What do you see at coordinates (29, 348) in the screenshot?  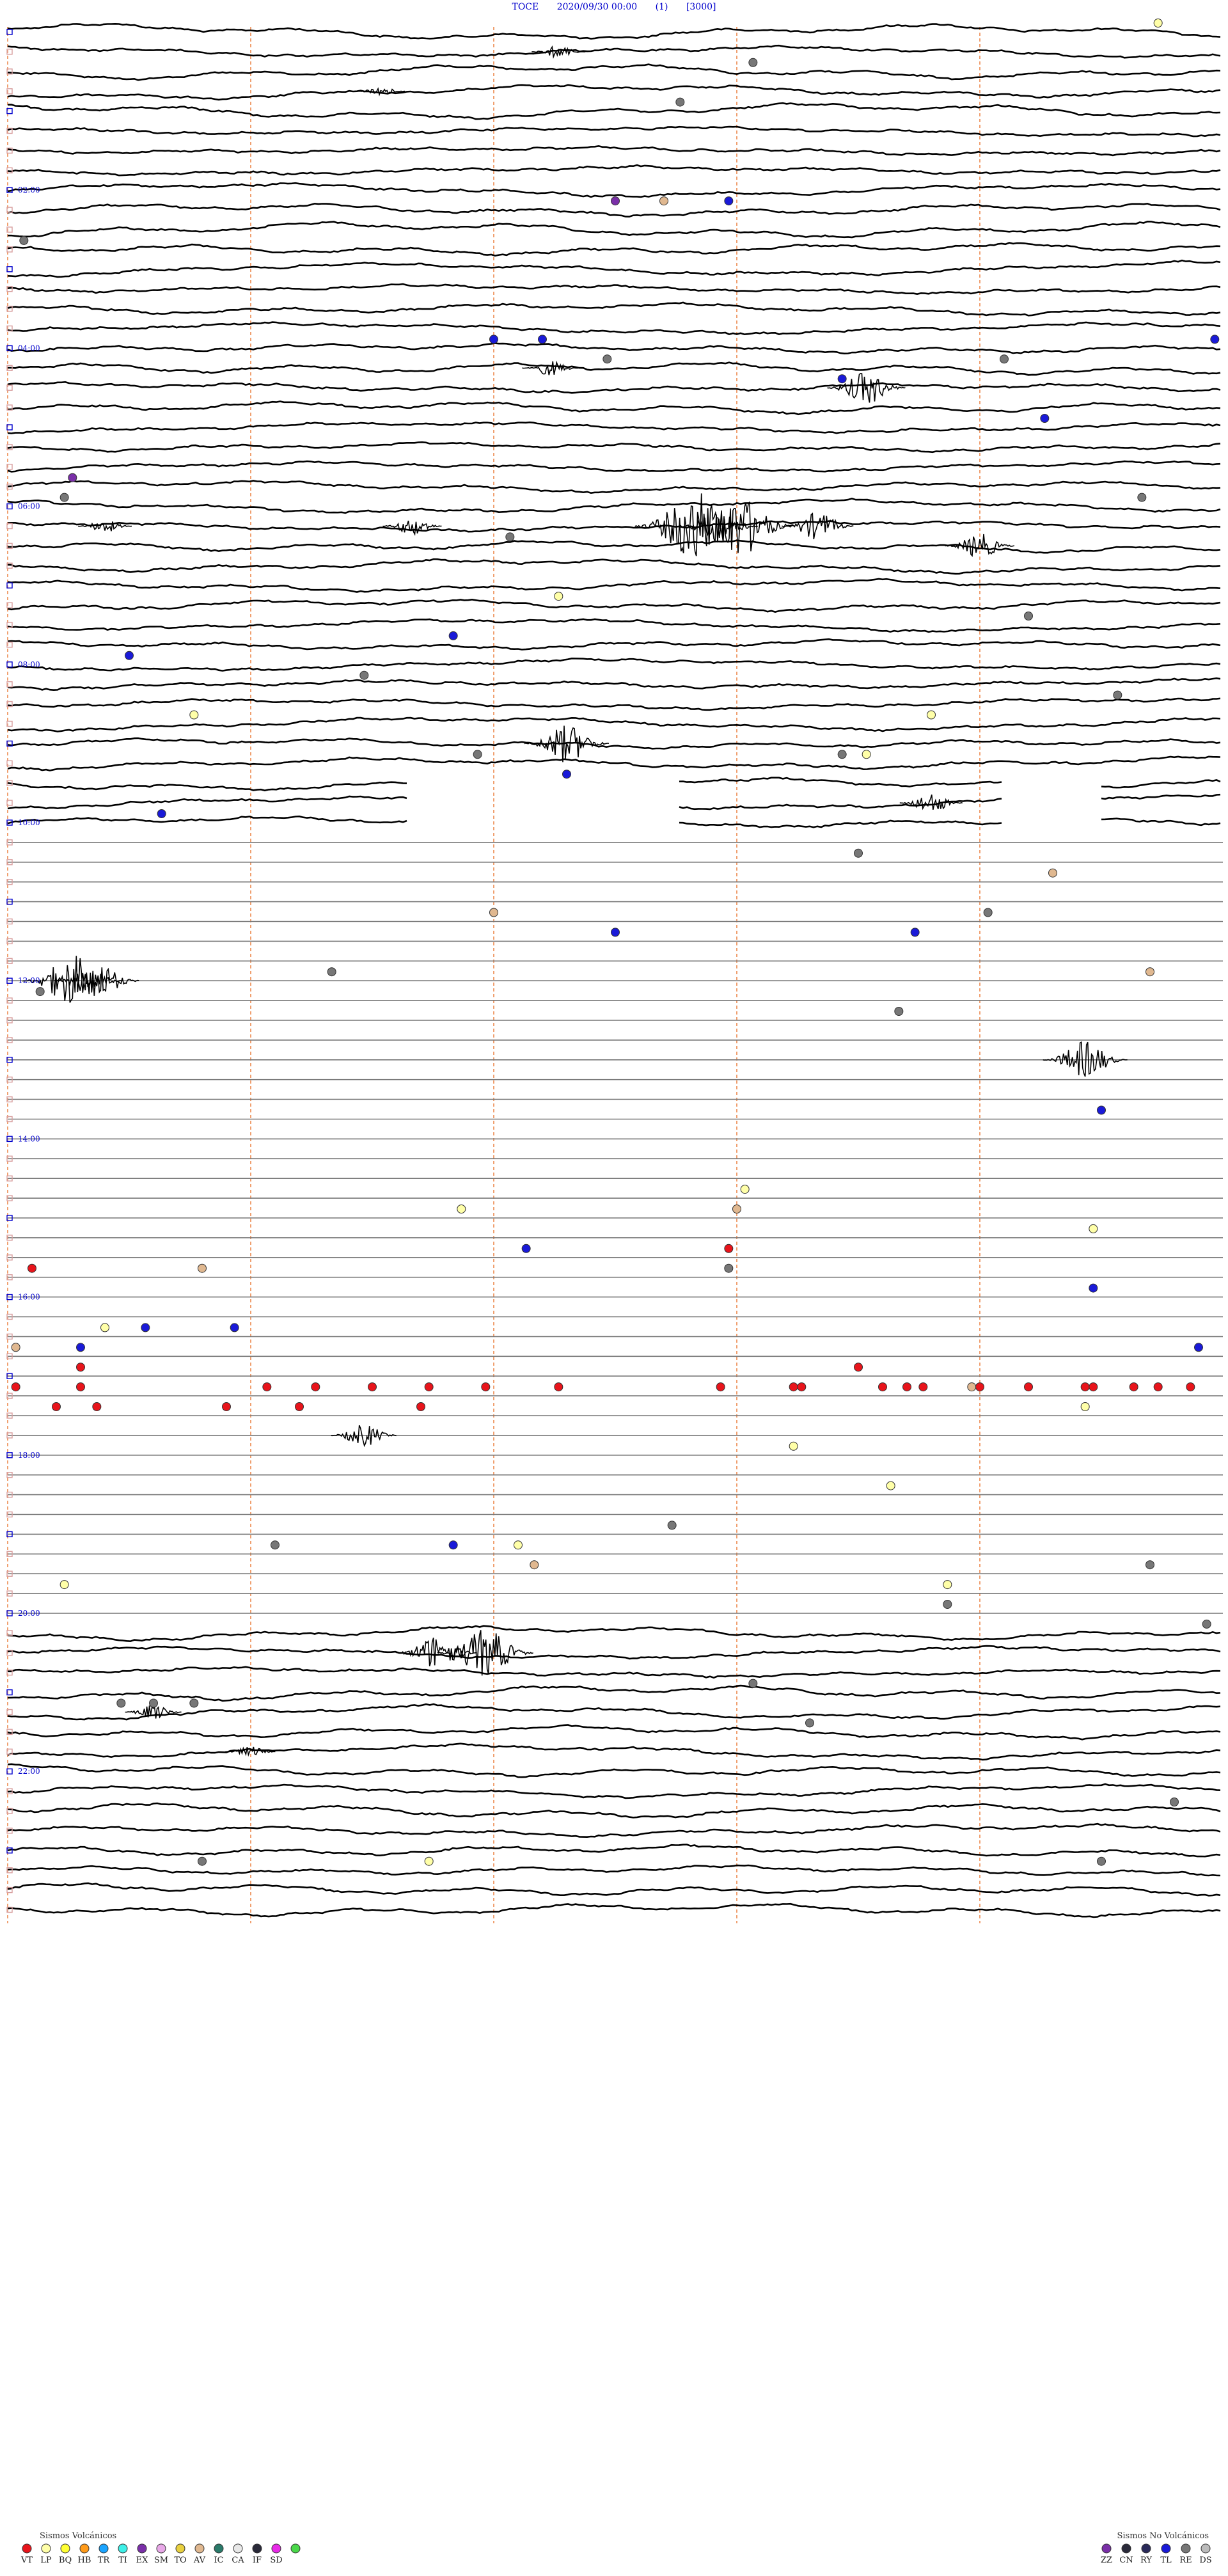 I see `hour-label: 04:00` at bounding box center [29, 348].